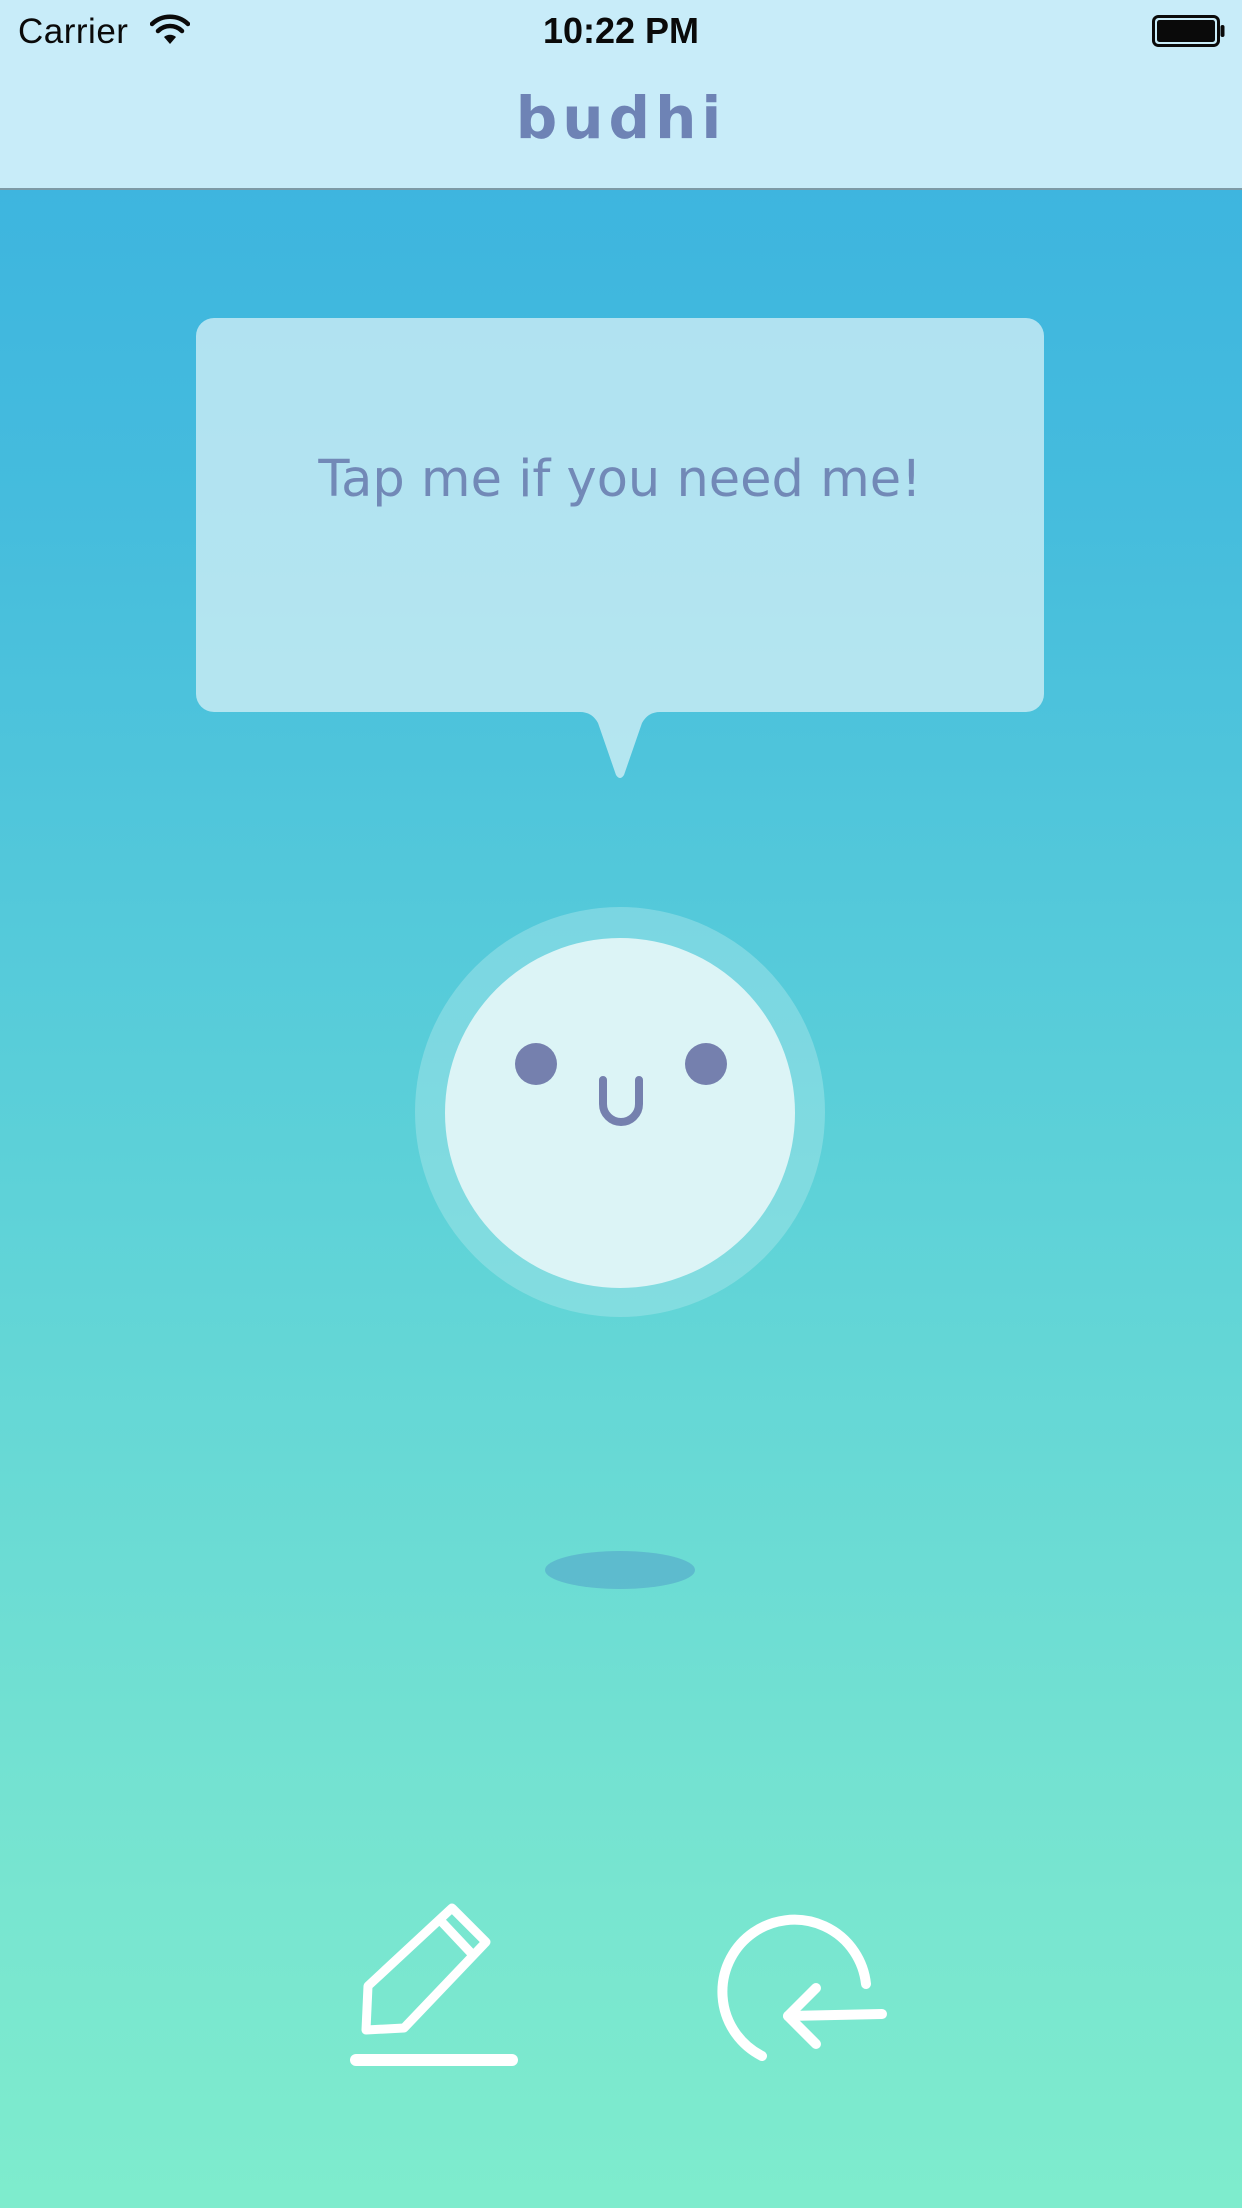  Describe the element at coordinates (620, 479) in the screenshot. I see `bubble-message: Tap me if you need me!` at that location.